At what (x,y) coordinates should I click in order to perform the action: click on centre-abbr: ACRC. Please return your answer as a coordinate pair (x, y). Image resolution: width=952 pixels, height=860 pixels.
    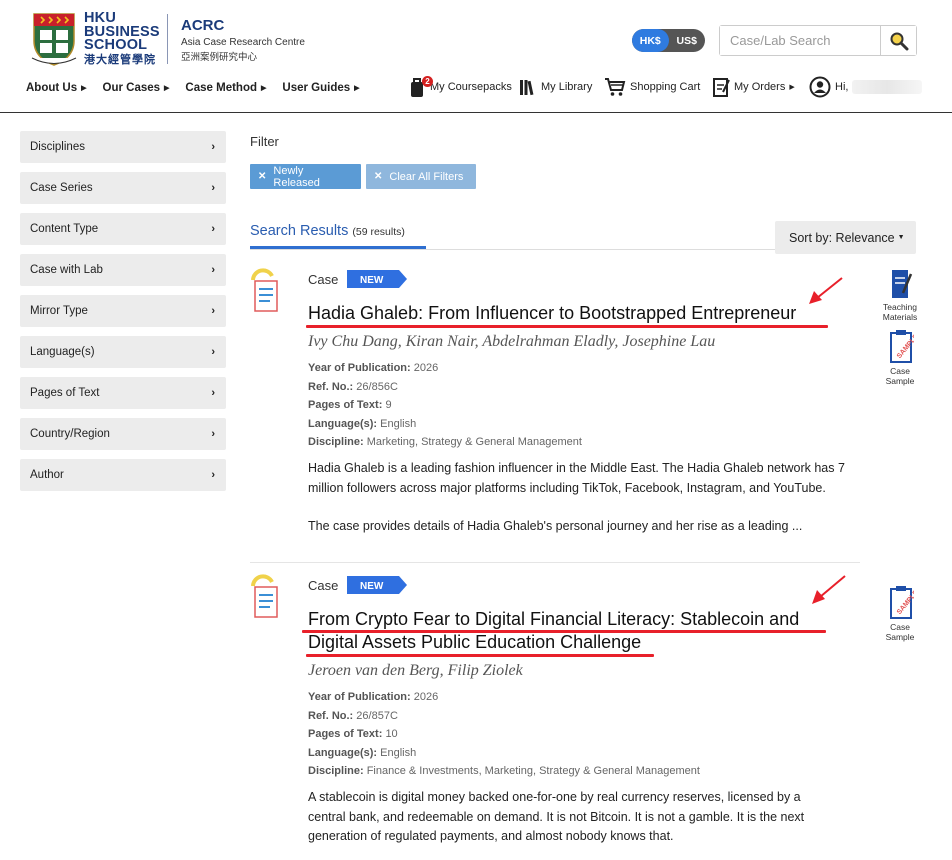
    Looking at the image, I should click on (203, 25).